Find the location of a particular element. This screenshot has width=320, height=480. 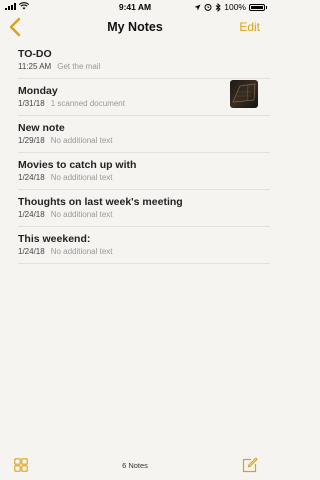

note-title: This weekend: is located at coordinates (54, 239).